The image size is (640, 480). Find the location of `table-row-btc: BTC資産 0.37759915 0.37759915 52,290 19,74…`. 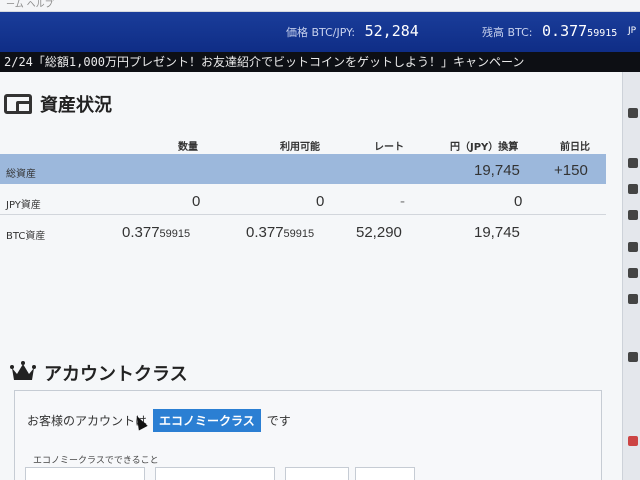

table-row-btc: BTC資産 0.37759915 0.37759915 52,290 19,74… is located at coordinates (303, 231).